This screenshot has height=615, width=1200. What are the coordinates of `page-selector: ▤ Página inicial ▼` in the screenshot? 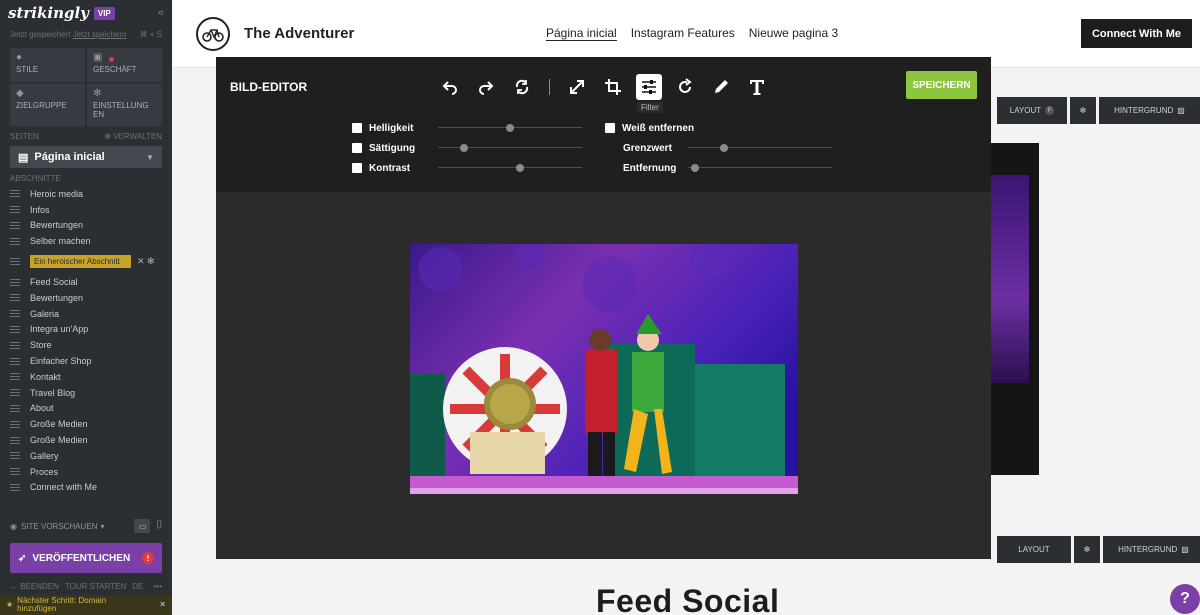 It's located at (86, 157).